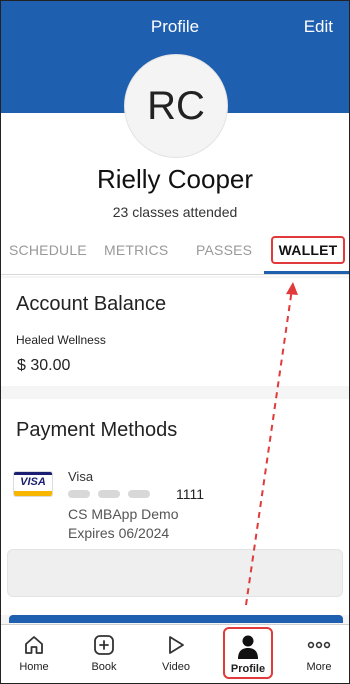 This screenshot has width=350, height=684. What do you see at coordinates (319, 645) in the screenshot?
I see `more-dots-icon` at bounding box center [319, 645].